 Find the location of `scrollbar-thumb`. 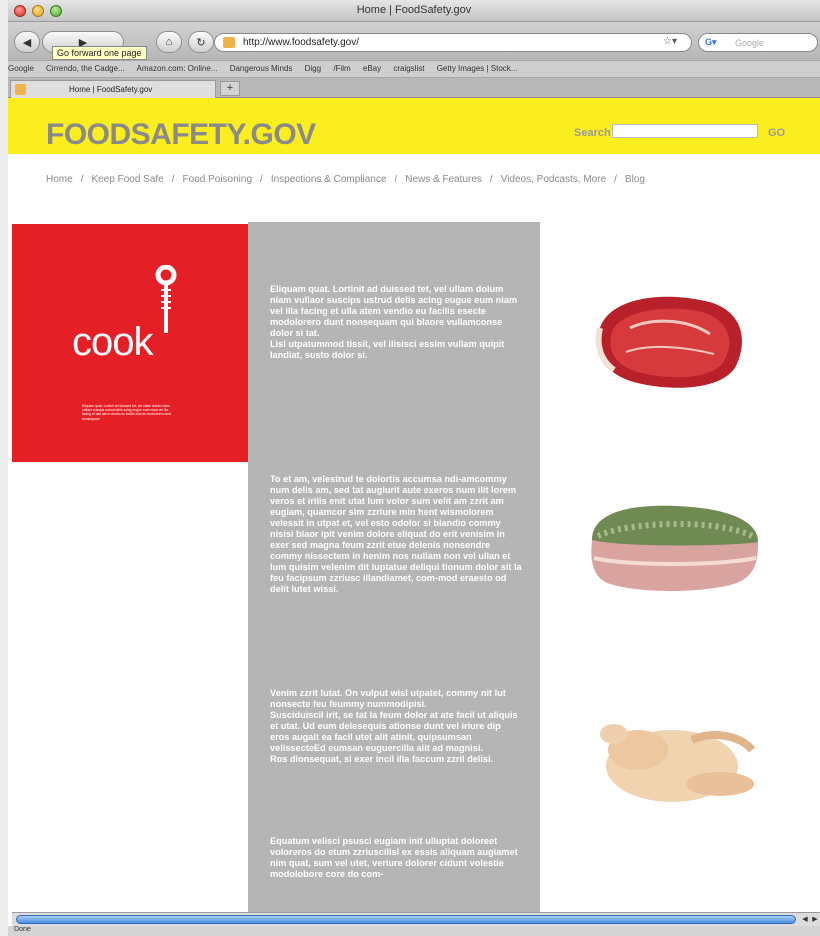

scrollbar-thumb is located at coordinates (406, 919).